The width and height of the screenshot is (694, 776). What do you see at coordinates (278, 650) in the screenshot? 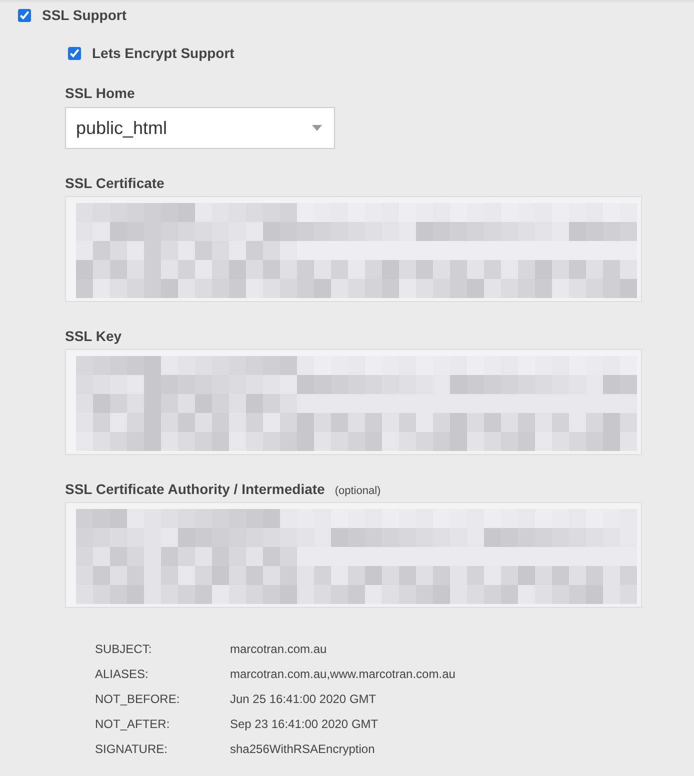
I see `detail-value: marcotran.com.au` at bounding box center [278, 650].